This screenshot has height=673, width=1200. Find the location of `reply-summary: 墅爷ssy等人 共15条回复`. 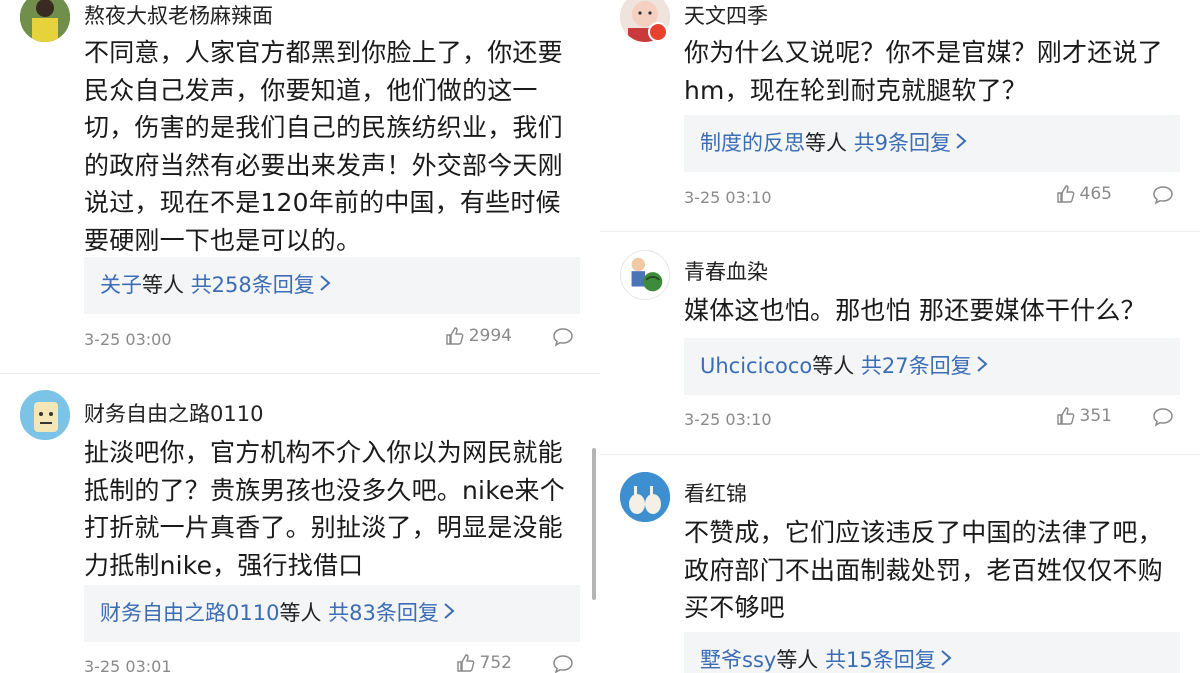

reply-summary: 墅爷ssy等人 共15条回复 is located at coordinates (932, 652).